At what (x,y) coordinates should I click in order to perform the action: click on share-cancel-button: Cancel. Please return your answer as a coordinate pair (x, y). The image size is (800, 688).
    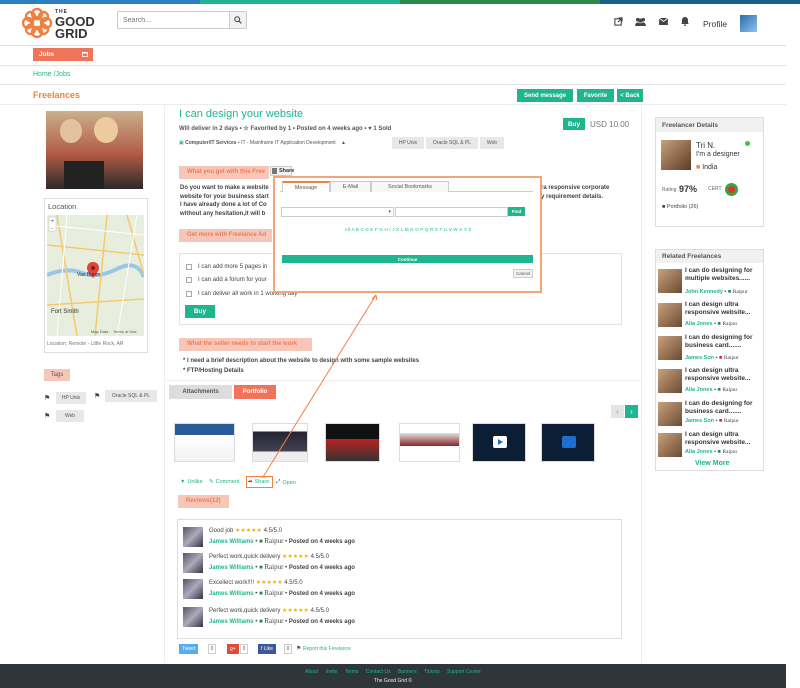
    Looking at the image, I should click on (523, 273).